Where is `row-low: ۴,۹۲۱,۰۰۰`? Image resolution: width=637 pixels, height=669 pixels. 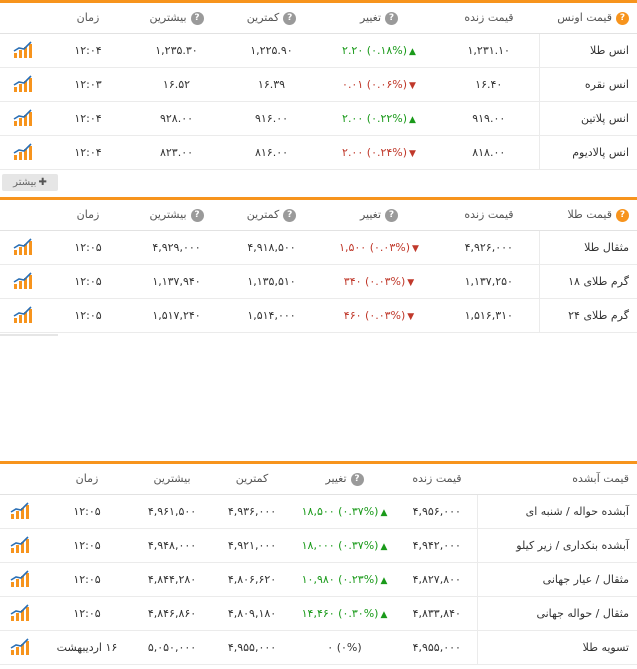 row-low: ۴,۹۲۱,۰۰۰ is located at coordinates (252, 545).